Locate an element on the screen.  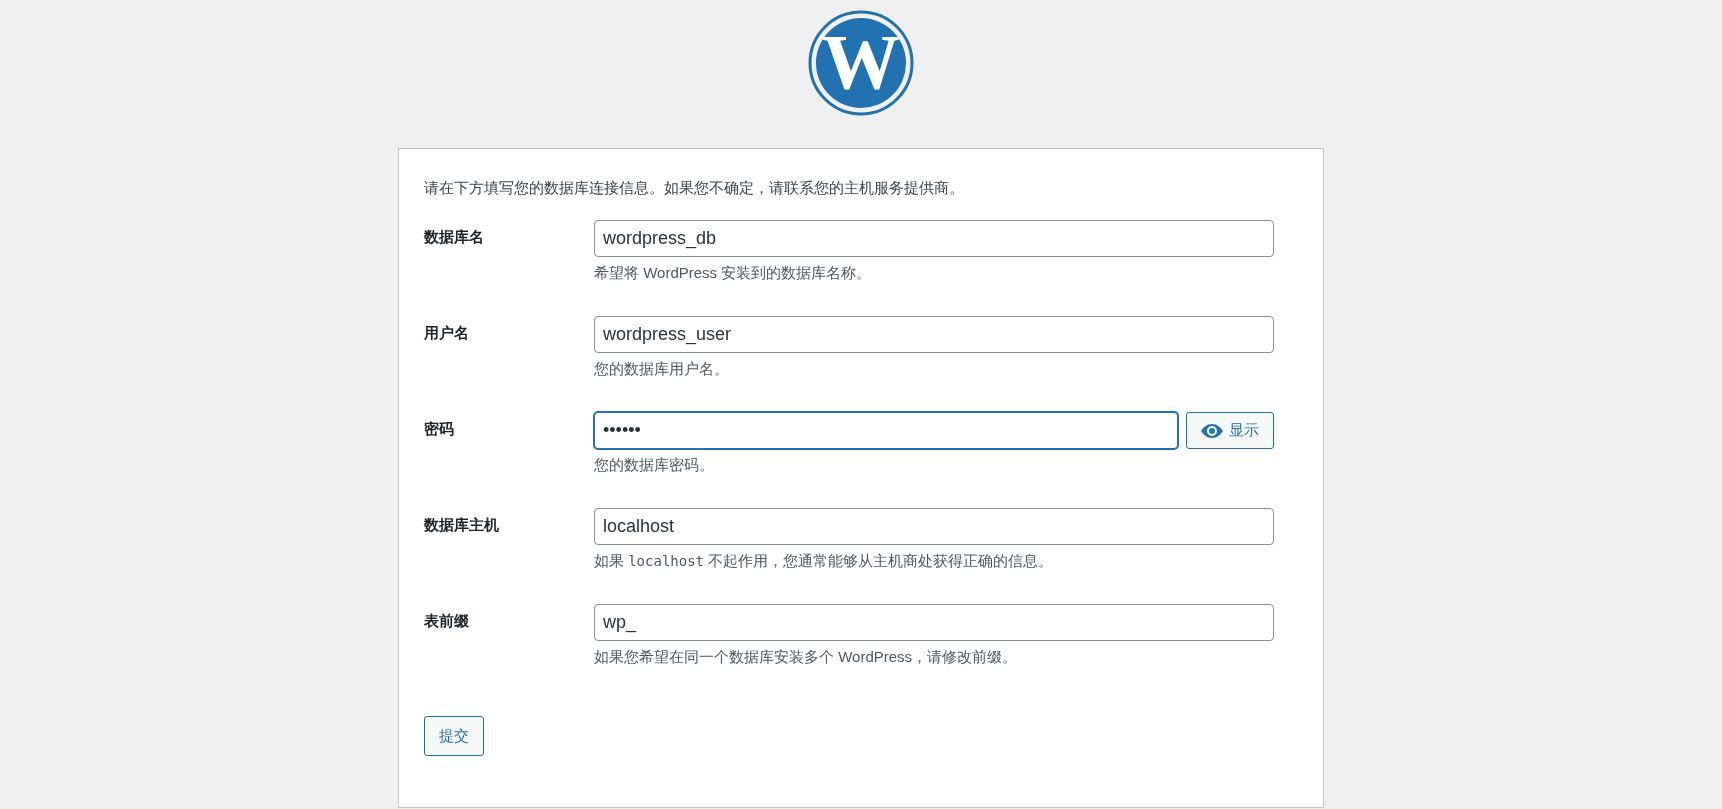
field-label: 用户名 is located at coordinates (446, 333).